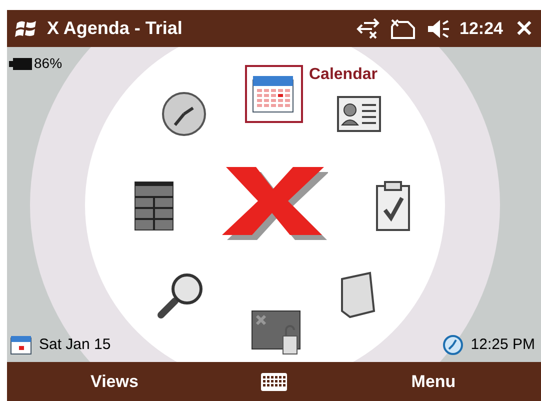 The height and width of the screenshot is (401, 541). What do you see at coordinates (403, 29) in the screenshot?
I see `signal-off-icon` at bounding box center [403, 29].